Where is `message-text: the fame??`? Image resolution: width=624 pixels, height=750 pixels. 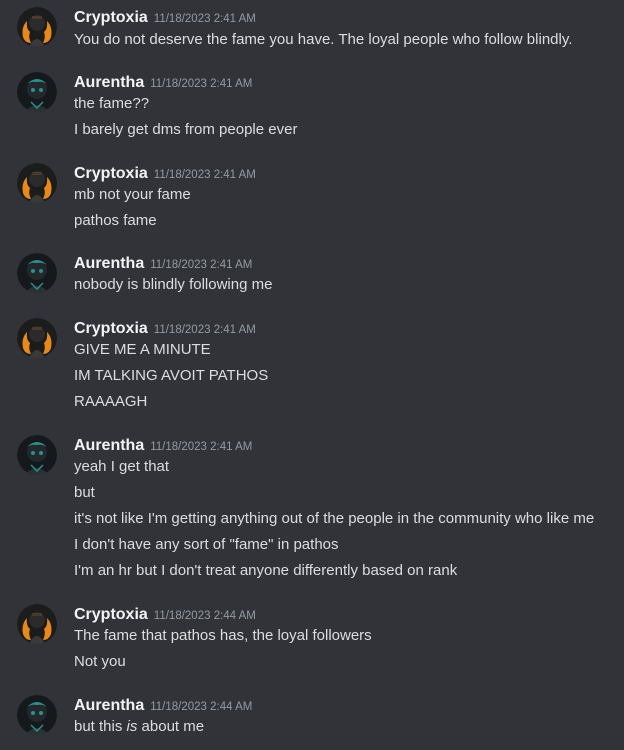 message-text: the fame?? is located at coordinates (112, 103).